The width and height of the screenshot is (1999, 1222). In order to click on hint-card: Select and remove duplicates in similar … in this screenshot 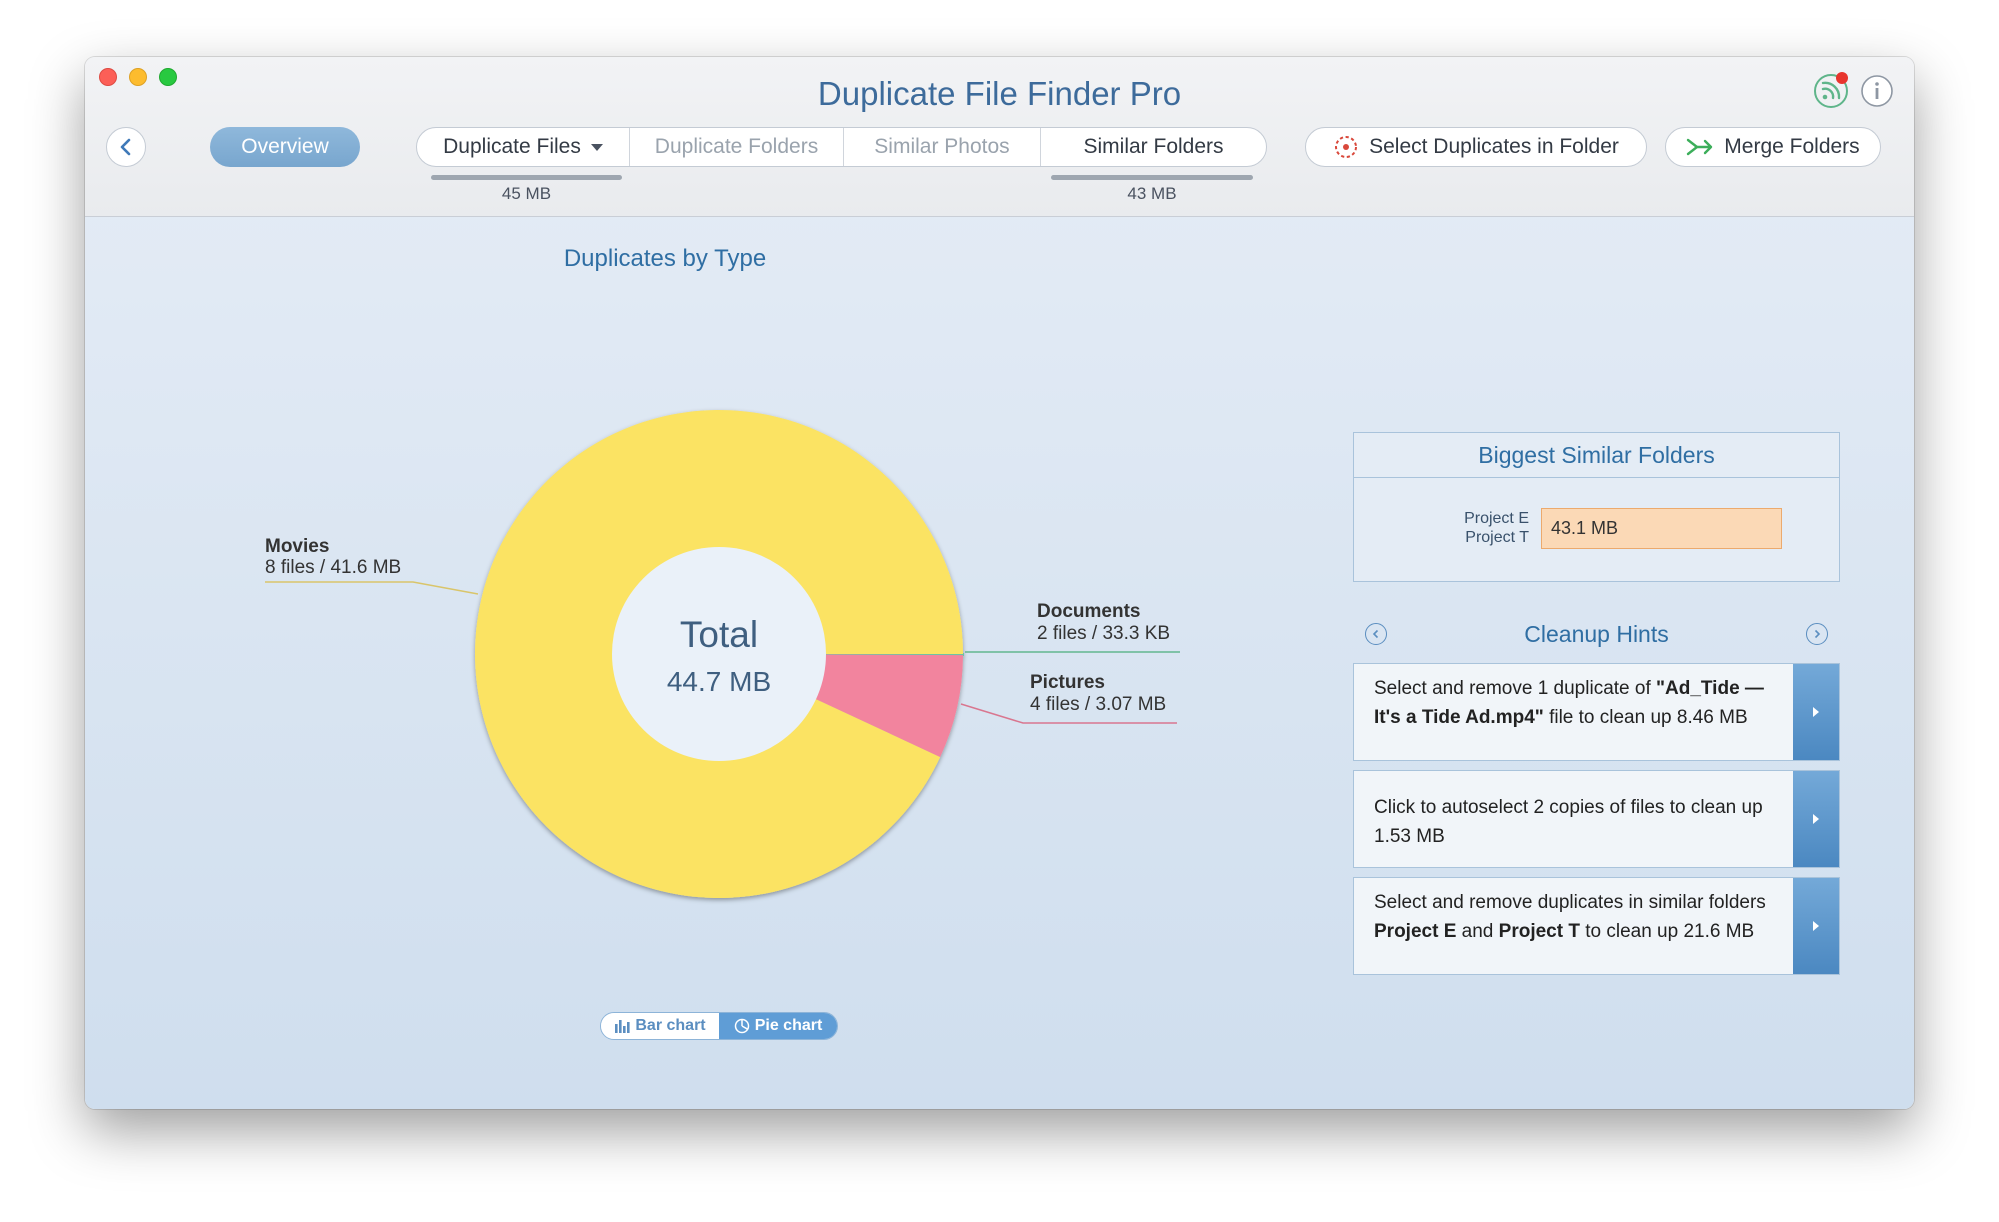, I will do `click(1596, 926)`.